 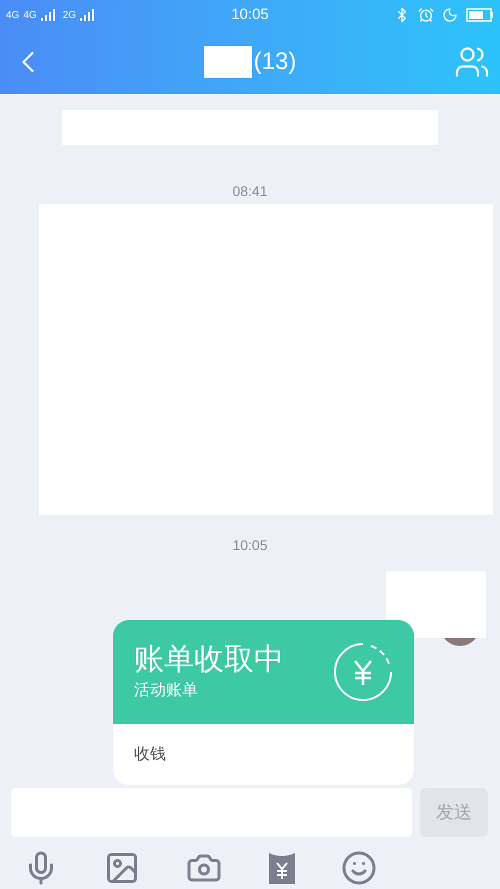 I want to click on status-time: 10:05, so click(x=250, y=14).